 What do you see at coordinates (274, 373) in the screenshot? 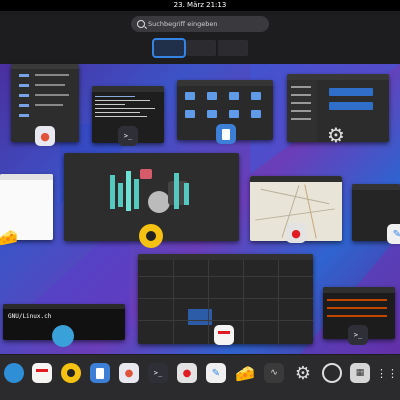
I see `system-monitor-icon: ∿` at bounding box center [274, 373].